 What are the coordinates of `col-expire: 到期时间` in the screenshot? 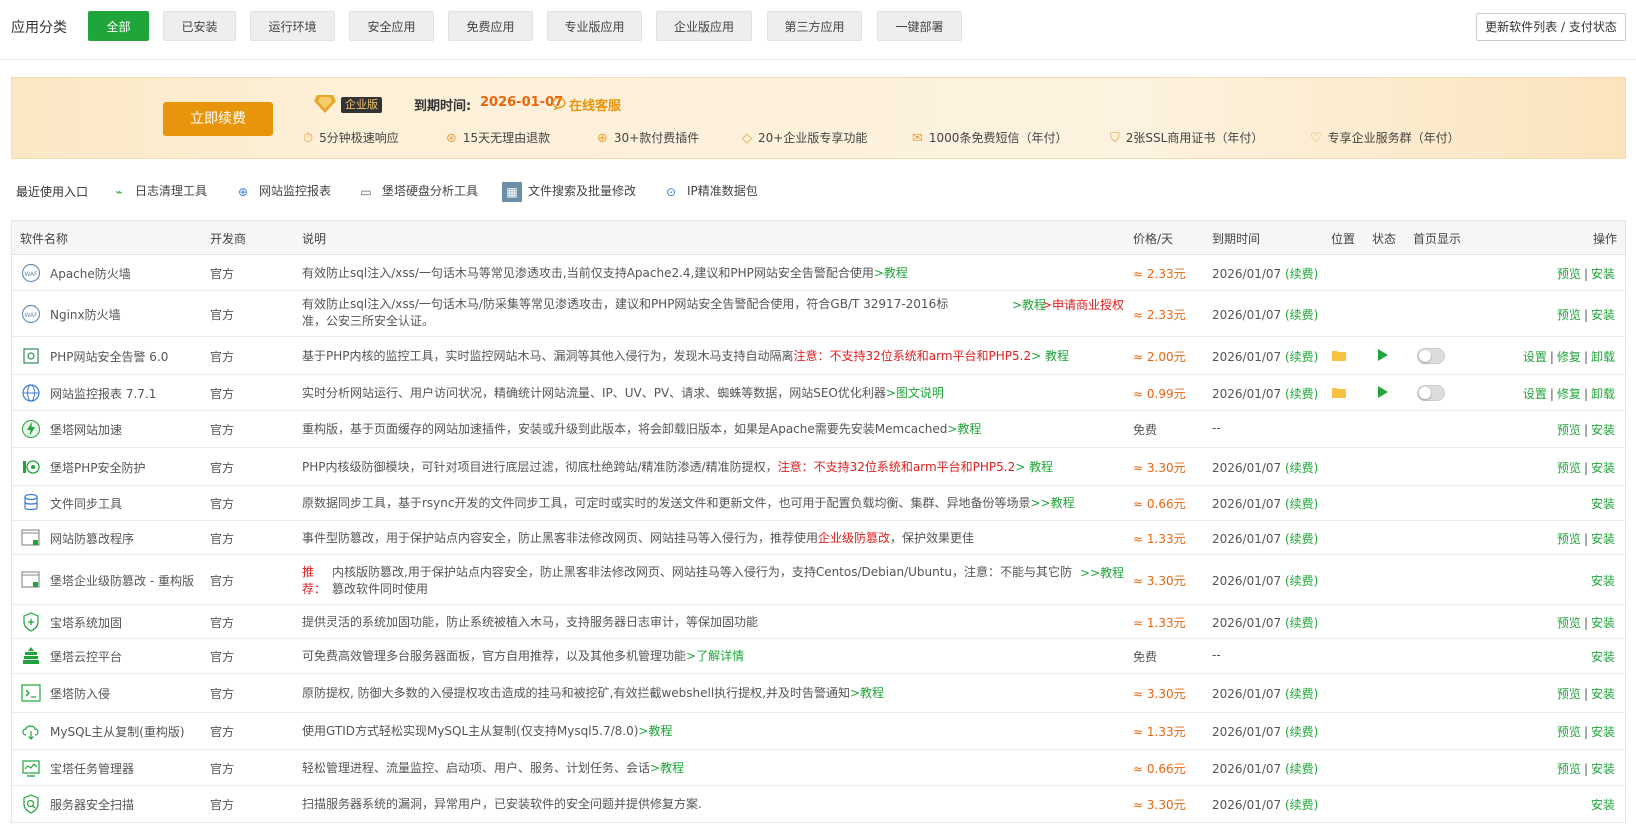 It's located at (1236, 239).